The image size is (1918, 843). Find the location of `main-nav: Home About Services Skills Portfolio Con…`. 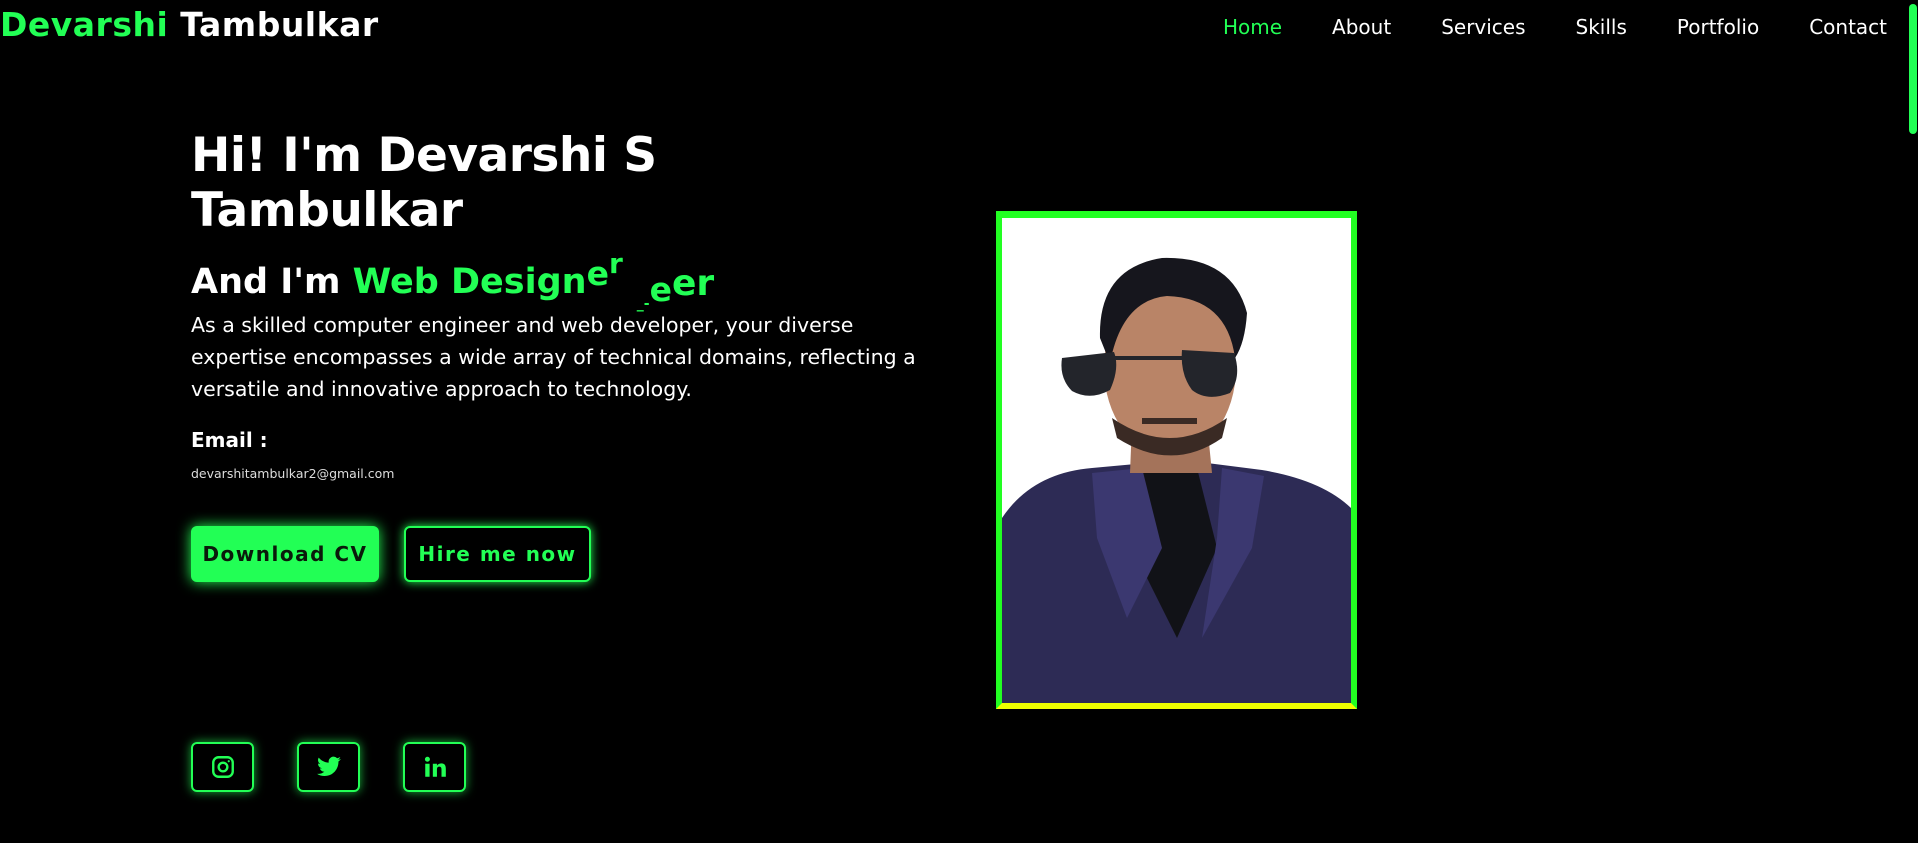

main-nav: Home About Services Skills Portfolio Con… is located at coordinates (1530, 27).